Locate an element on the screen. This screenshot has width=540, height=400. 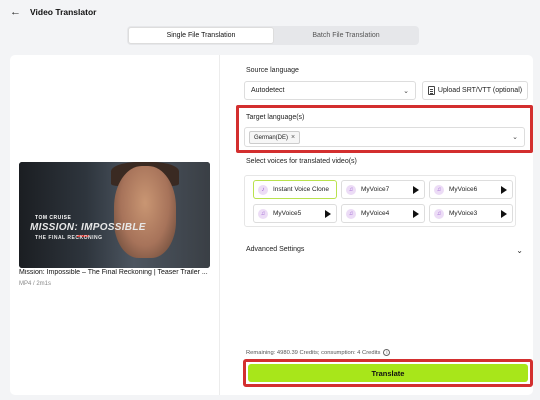
microphone-icon: ♪ is located at coordinates (263, 189).